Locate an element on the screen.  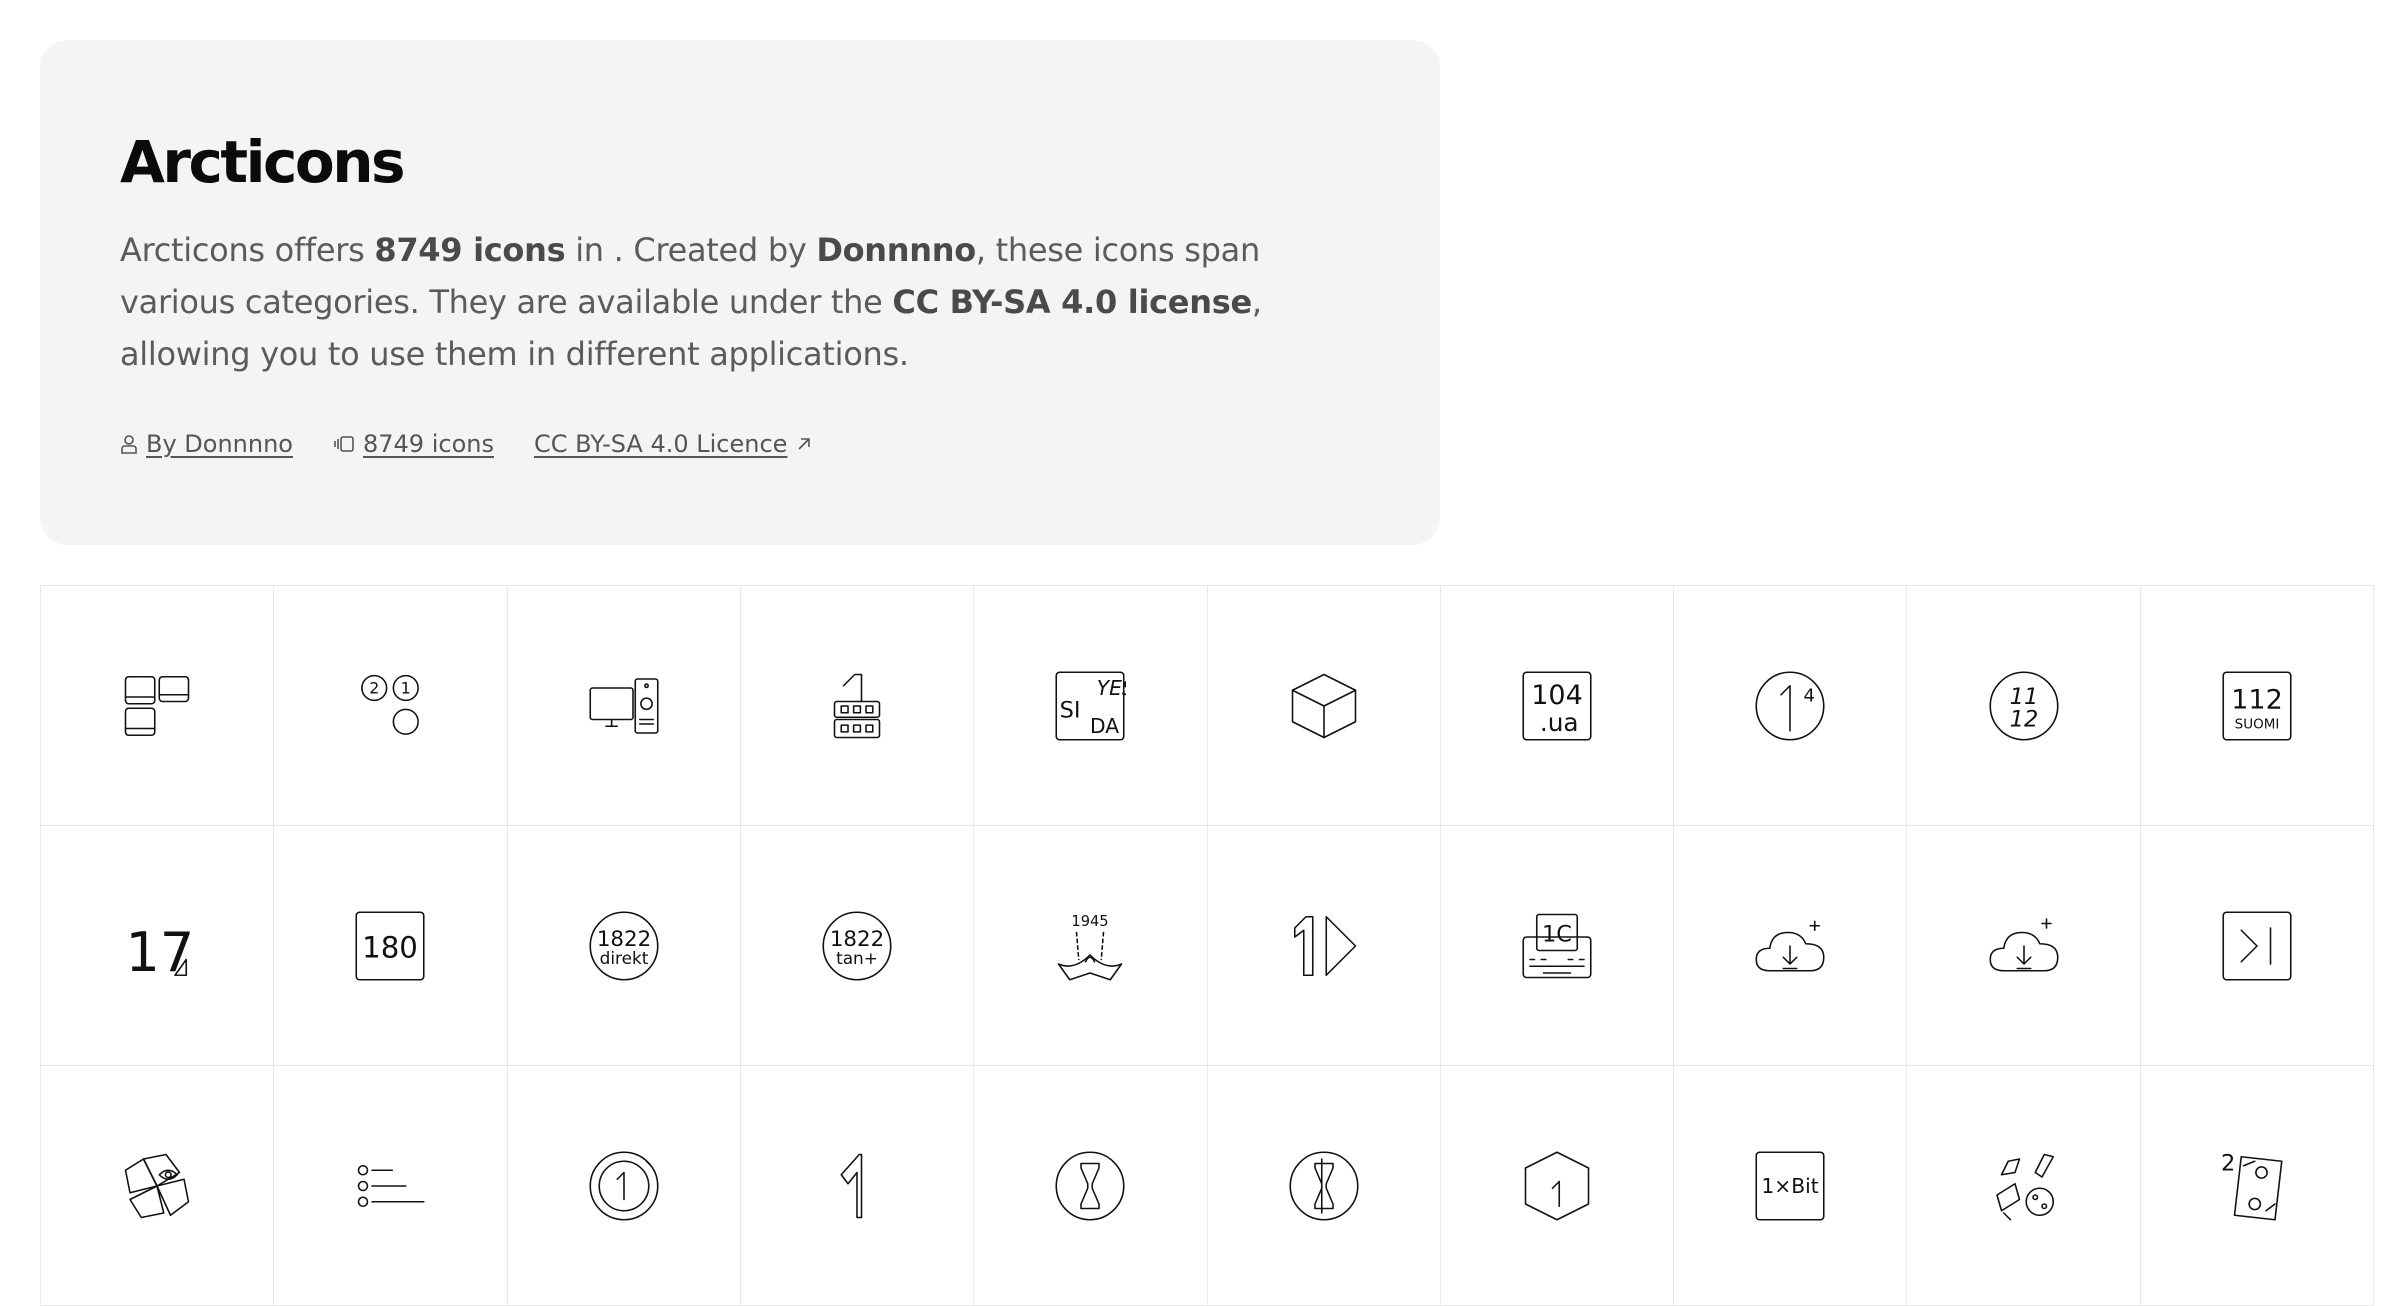
icon-cell: 104 .ua is located at coordinates (1557, 706).